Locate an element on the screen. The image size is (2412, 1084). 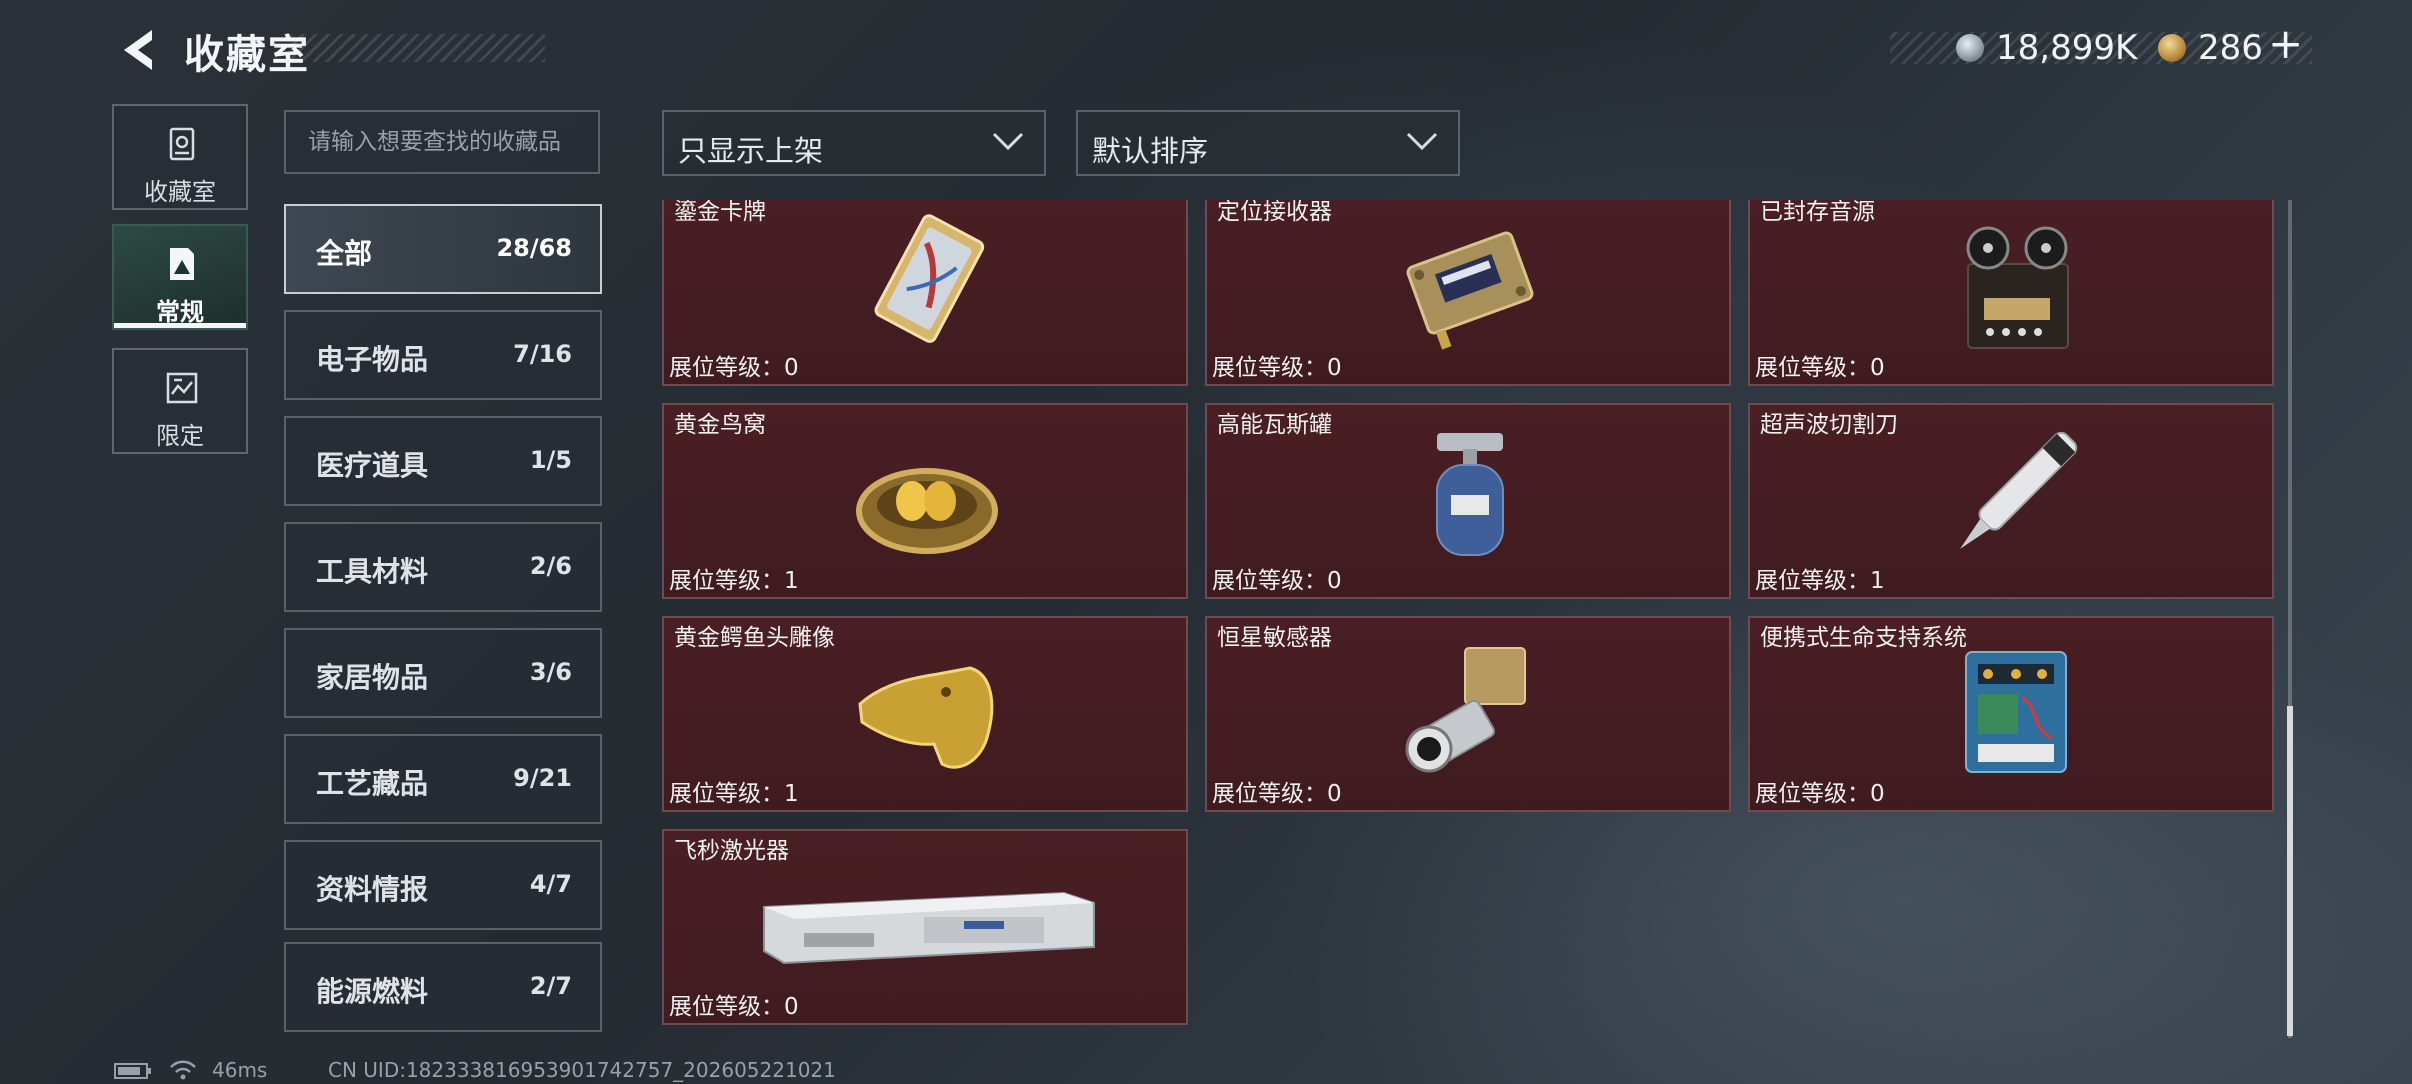
category-all: 全部 28/68 is located at coordinates (443, 249).